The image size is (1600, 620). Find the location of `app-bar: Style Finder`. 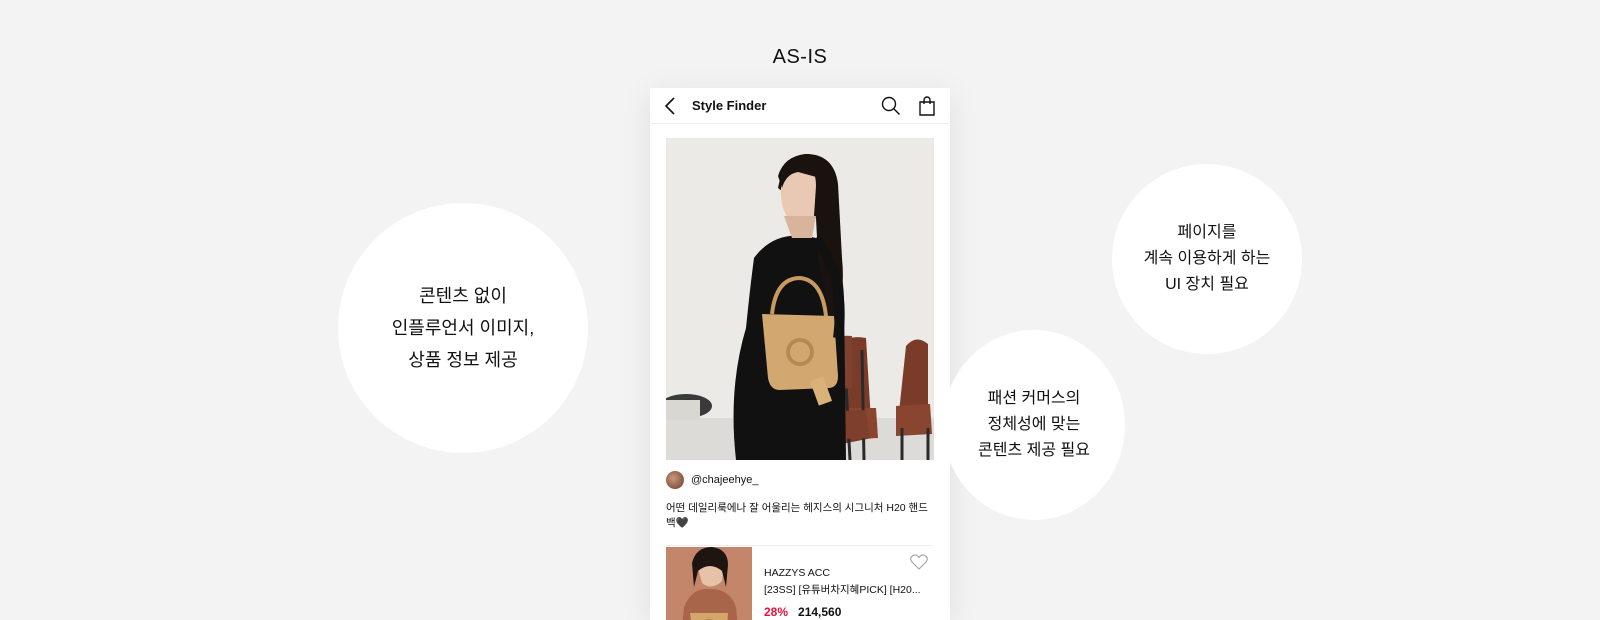

app-bar: Style Finder is located at coordinates (800, 106).